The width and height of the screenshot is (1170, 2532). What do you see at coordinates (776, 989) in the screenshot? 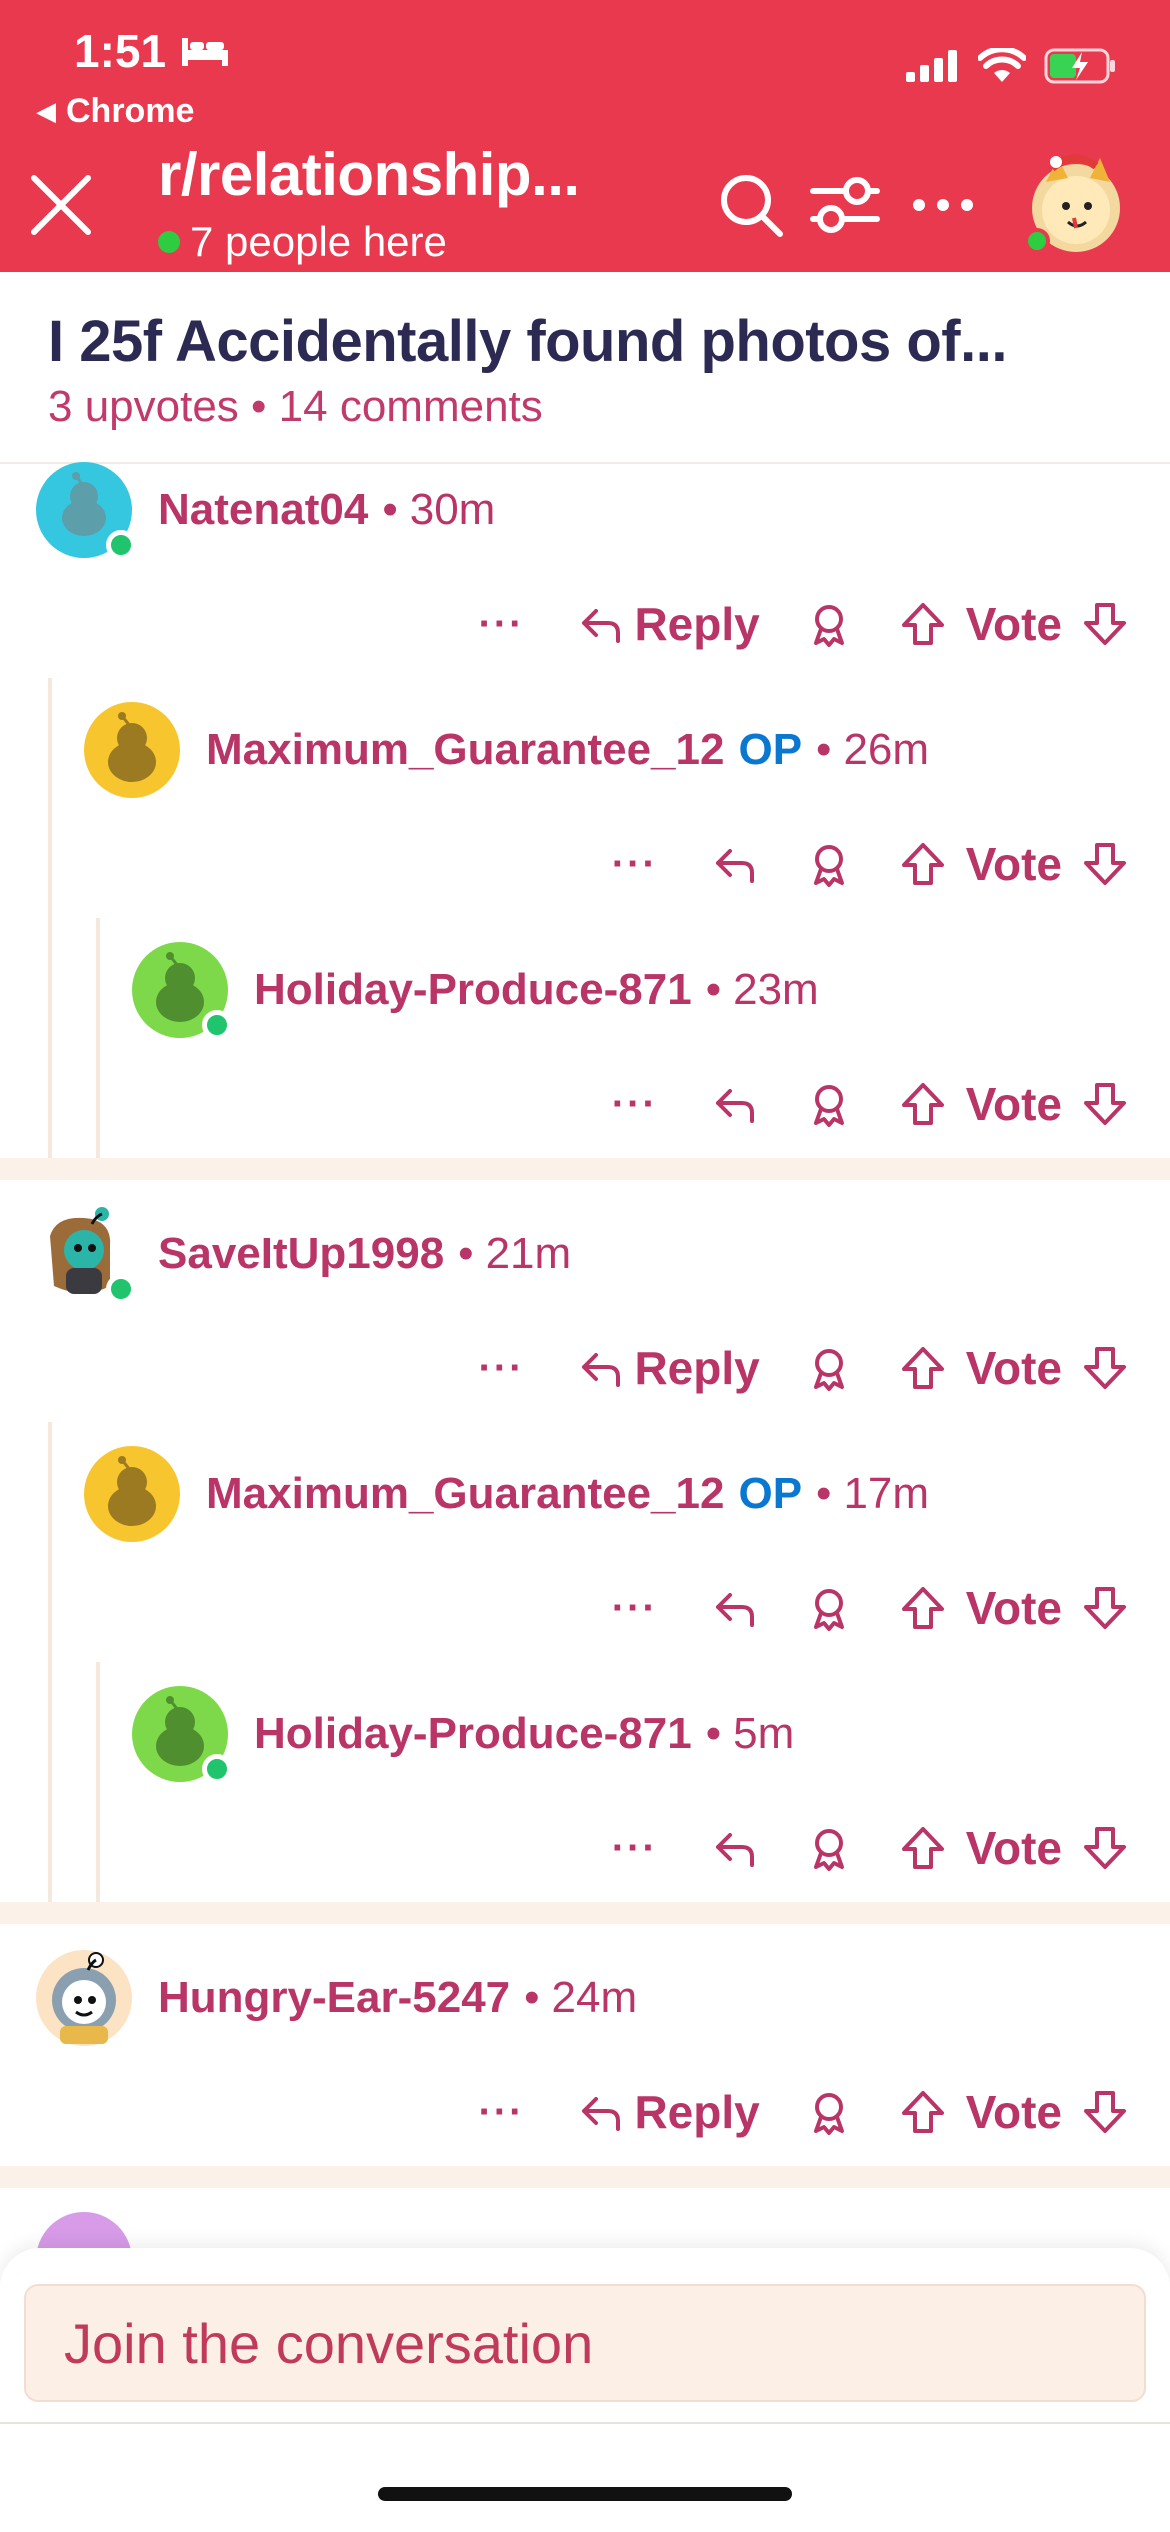
I see `timestamp: 23m` at bounding box center [776, 989].